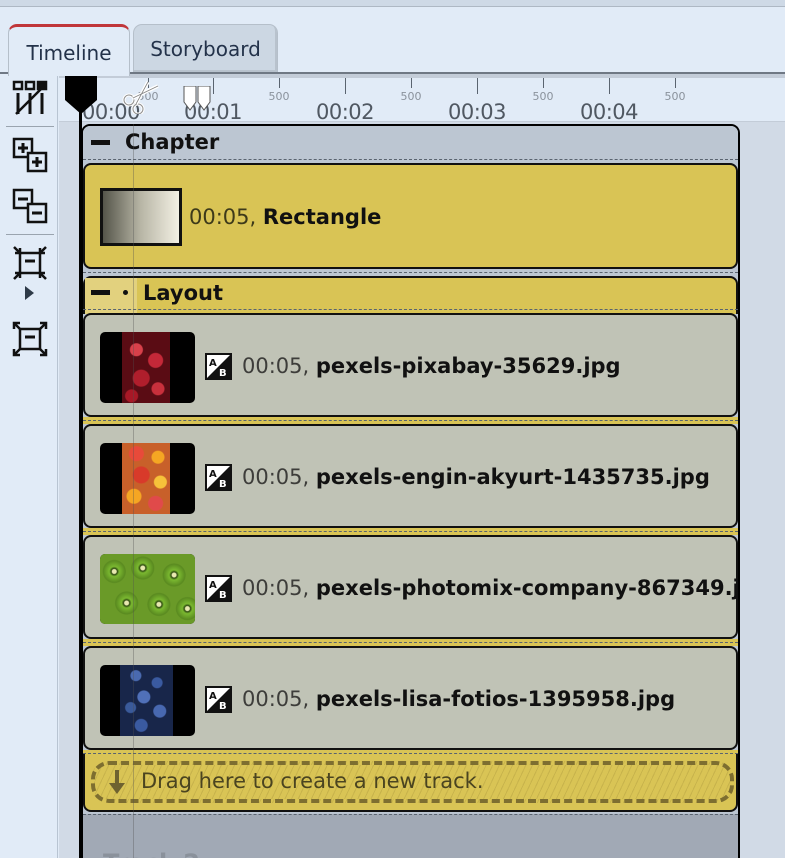 The image size is (785, 858). What do you see at coordinates (527, 588) in the screenshot?
I see `clip-name: pexels-photomix-company-867349.jpg` at bounding box center [527, 588].